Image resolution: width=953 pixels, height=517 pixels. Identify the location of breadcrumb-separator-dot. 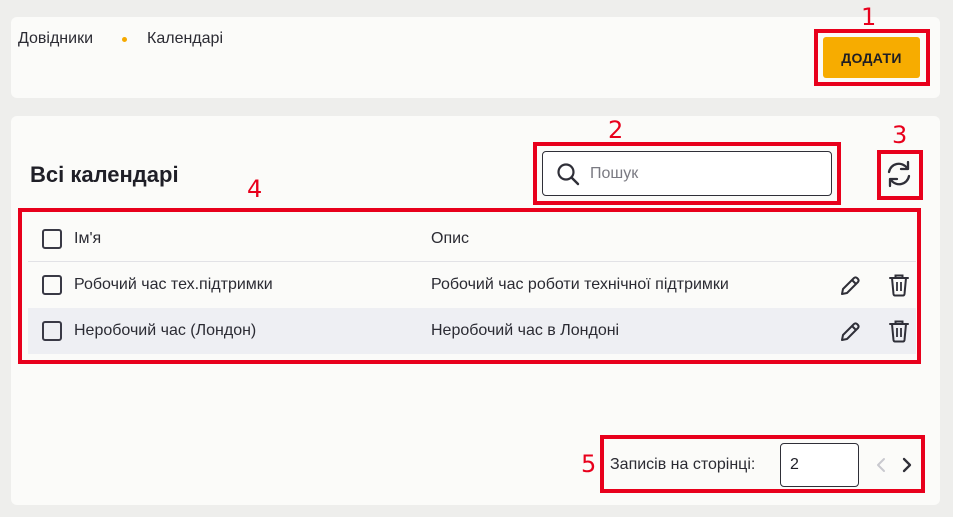
(125, 39).